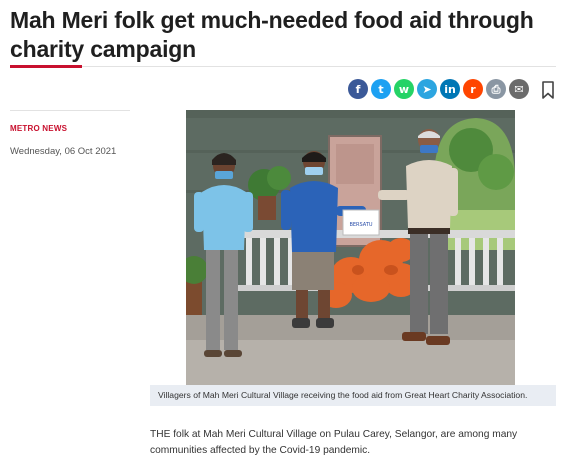  I want to click on article-date: Wednesday, 06 Oct 2021, so click(63, 151).